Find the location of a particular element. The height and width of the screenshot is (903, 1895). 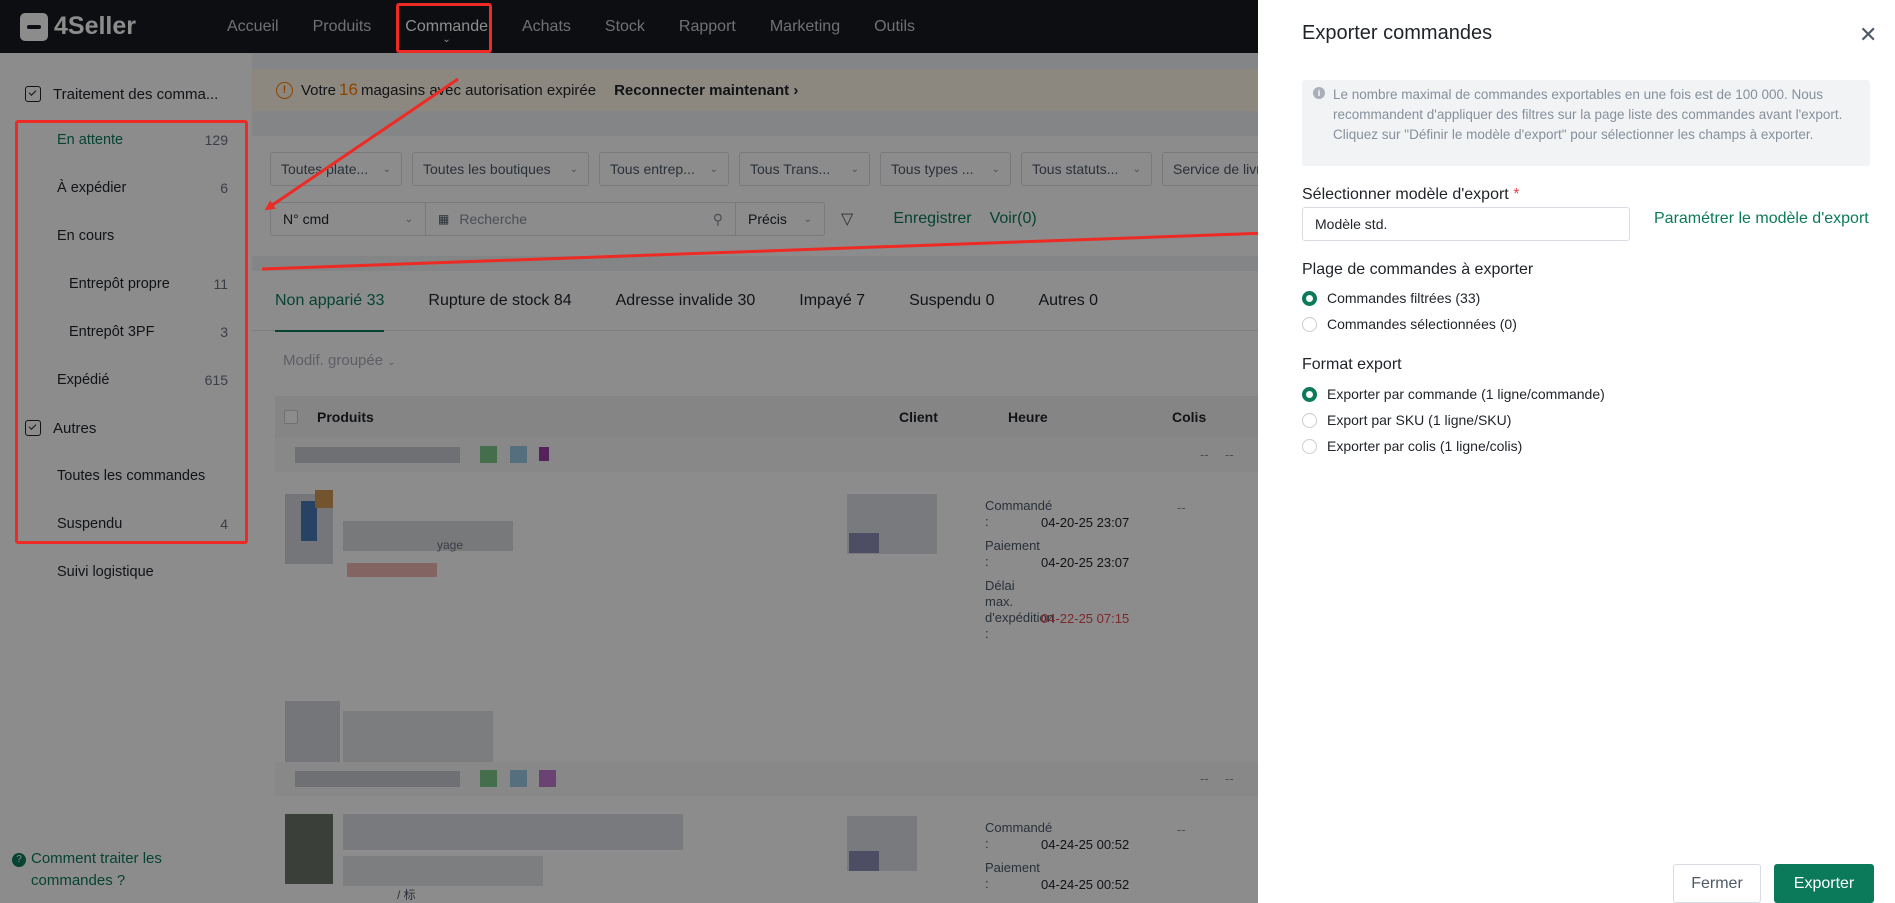

radio-label: Commandes sélectionnées (0) is located at coordinates (1422, 324).